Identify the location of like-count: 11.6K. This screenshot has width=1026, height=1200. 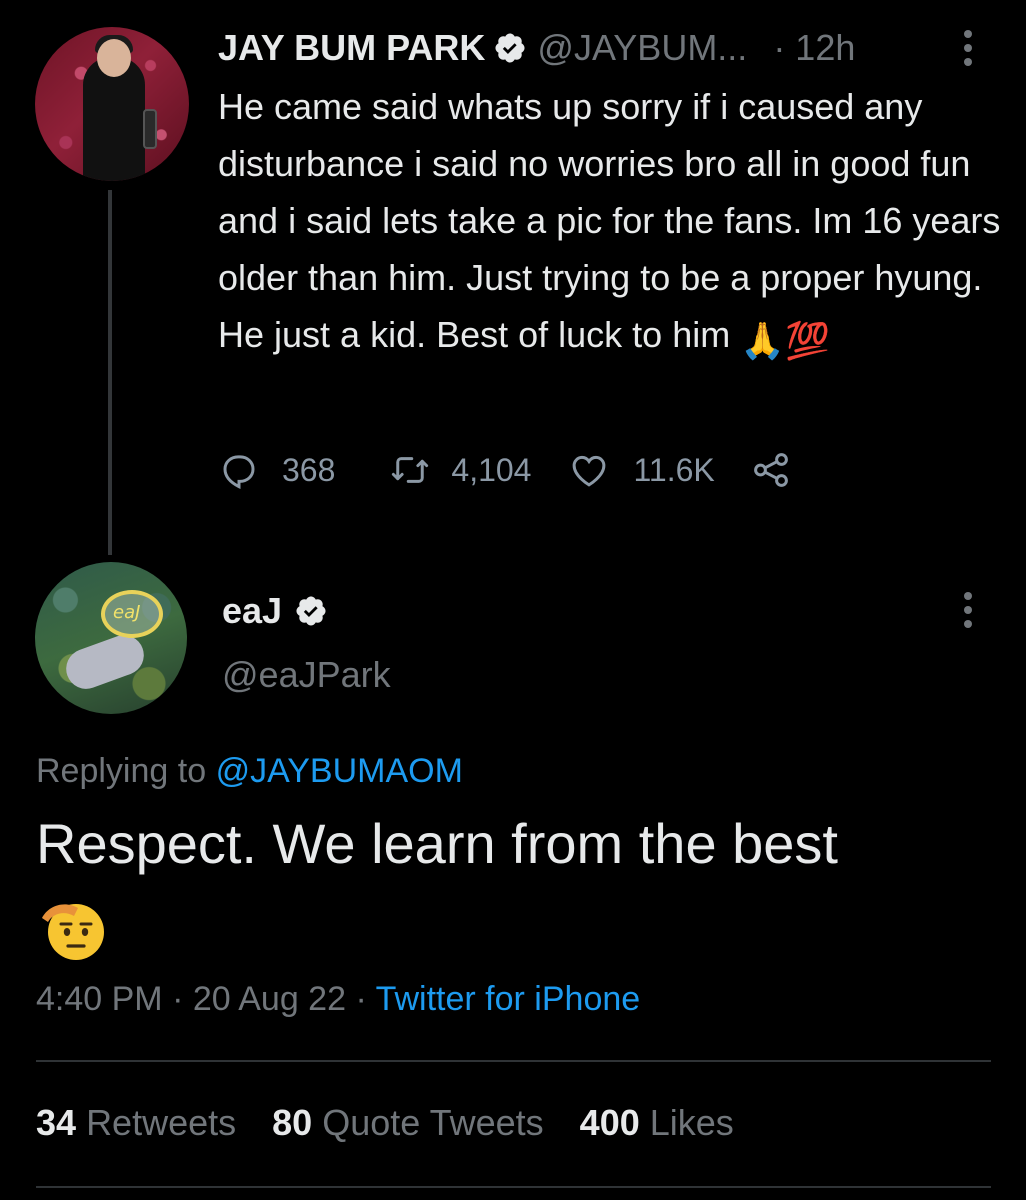
(674, 469).